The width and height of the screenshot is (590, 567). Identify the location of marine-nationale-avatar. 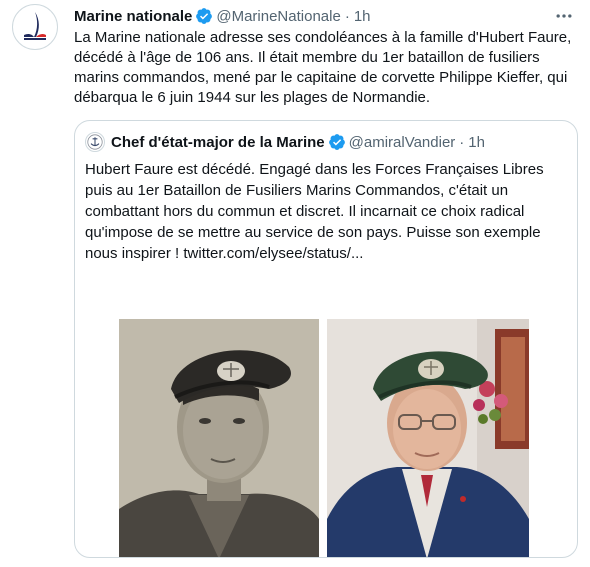
(35, 27).